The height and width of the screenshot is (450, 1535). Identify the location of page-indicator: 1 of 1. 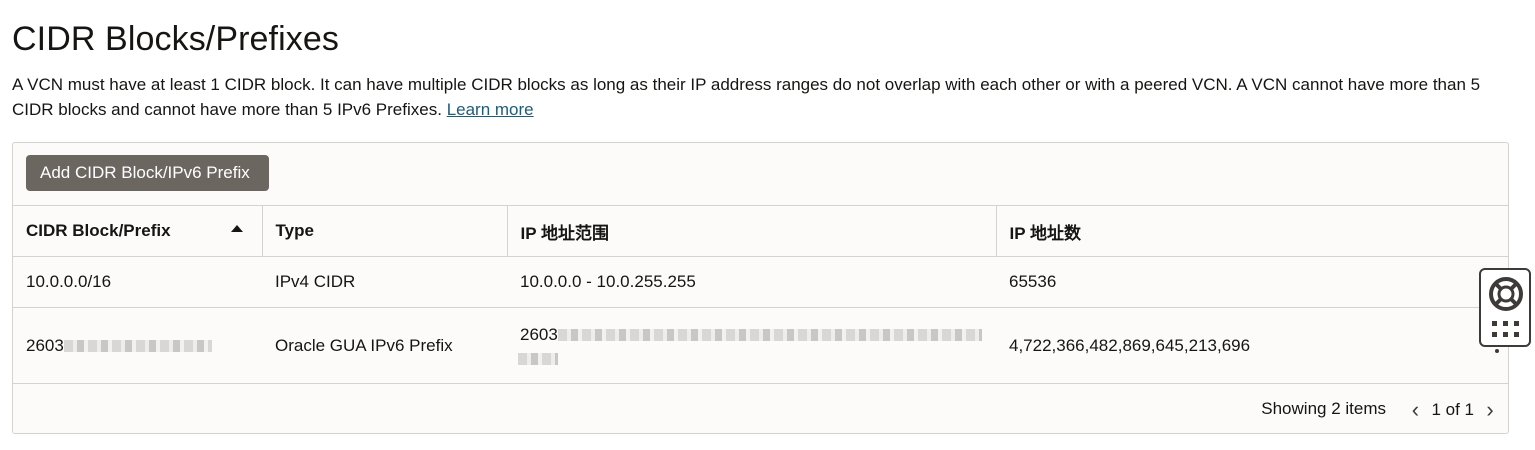
(1452, 409).